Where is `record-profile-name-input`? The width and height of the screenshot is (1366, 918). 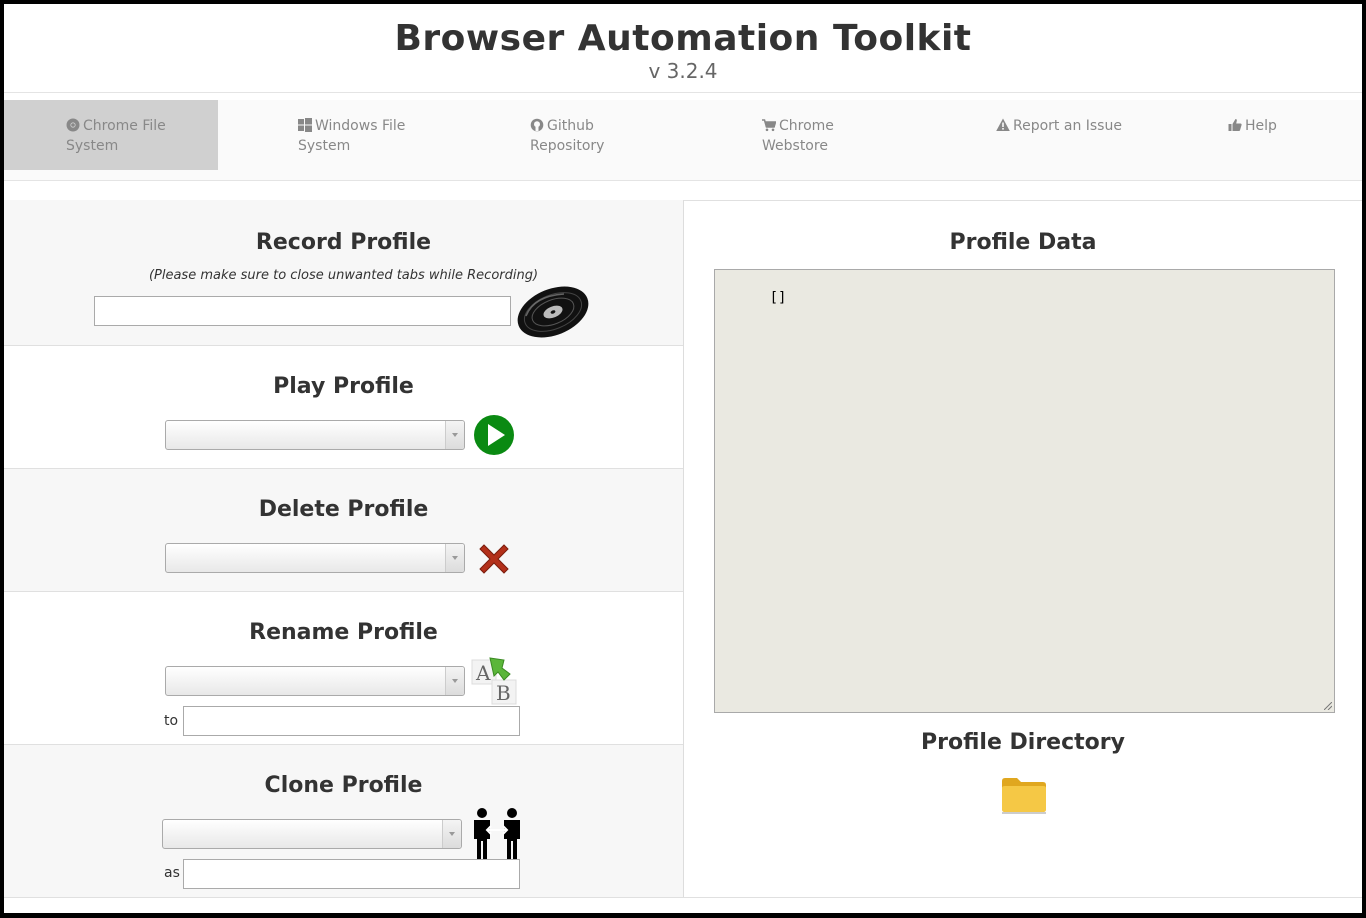 record-profile-name-input is located at coordinates (302, 311).